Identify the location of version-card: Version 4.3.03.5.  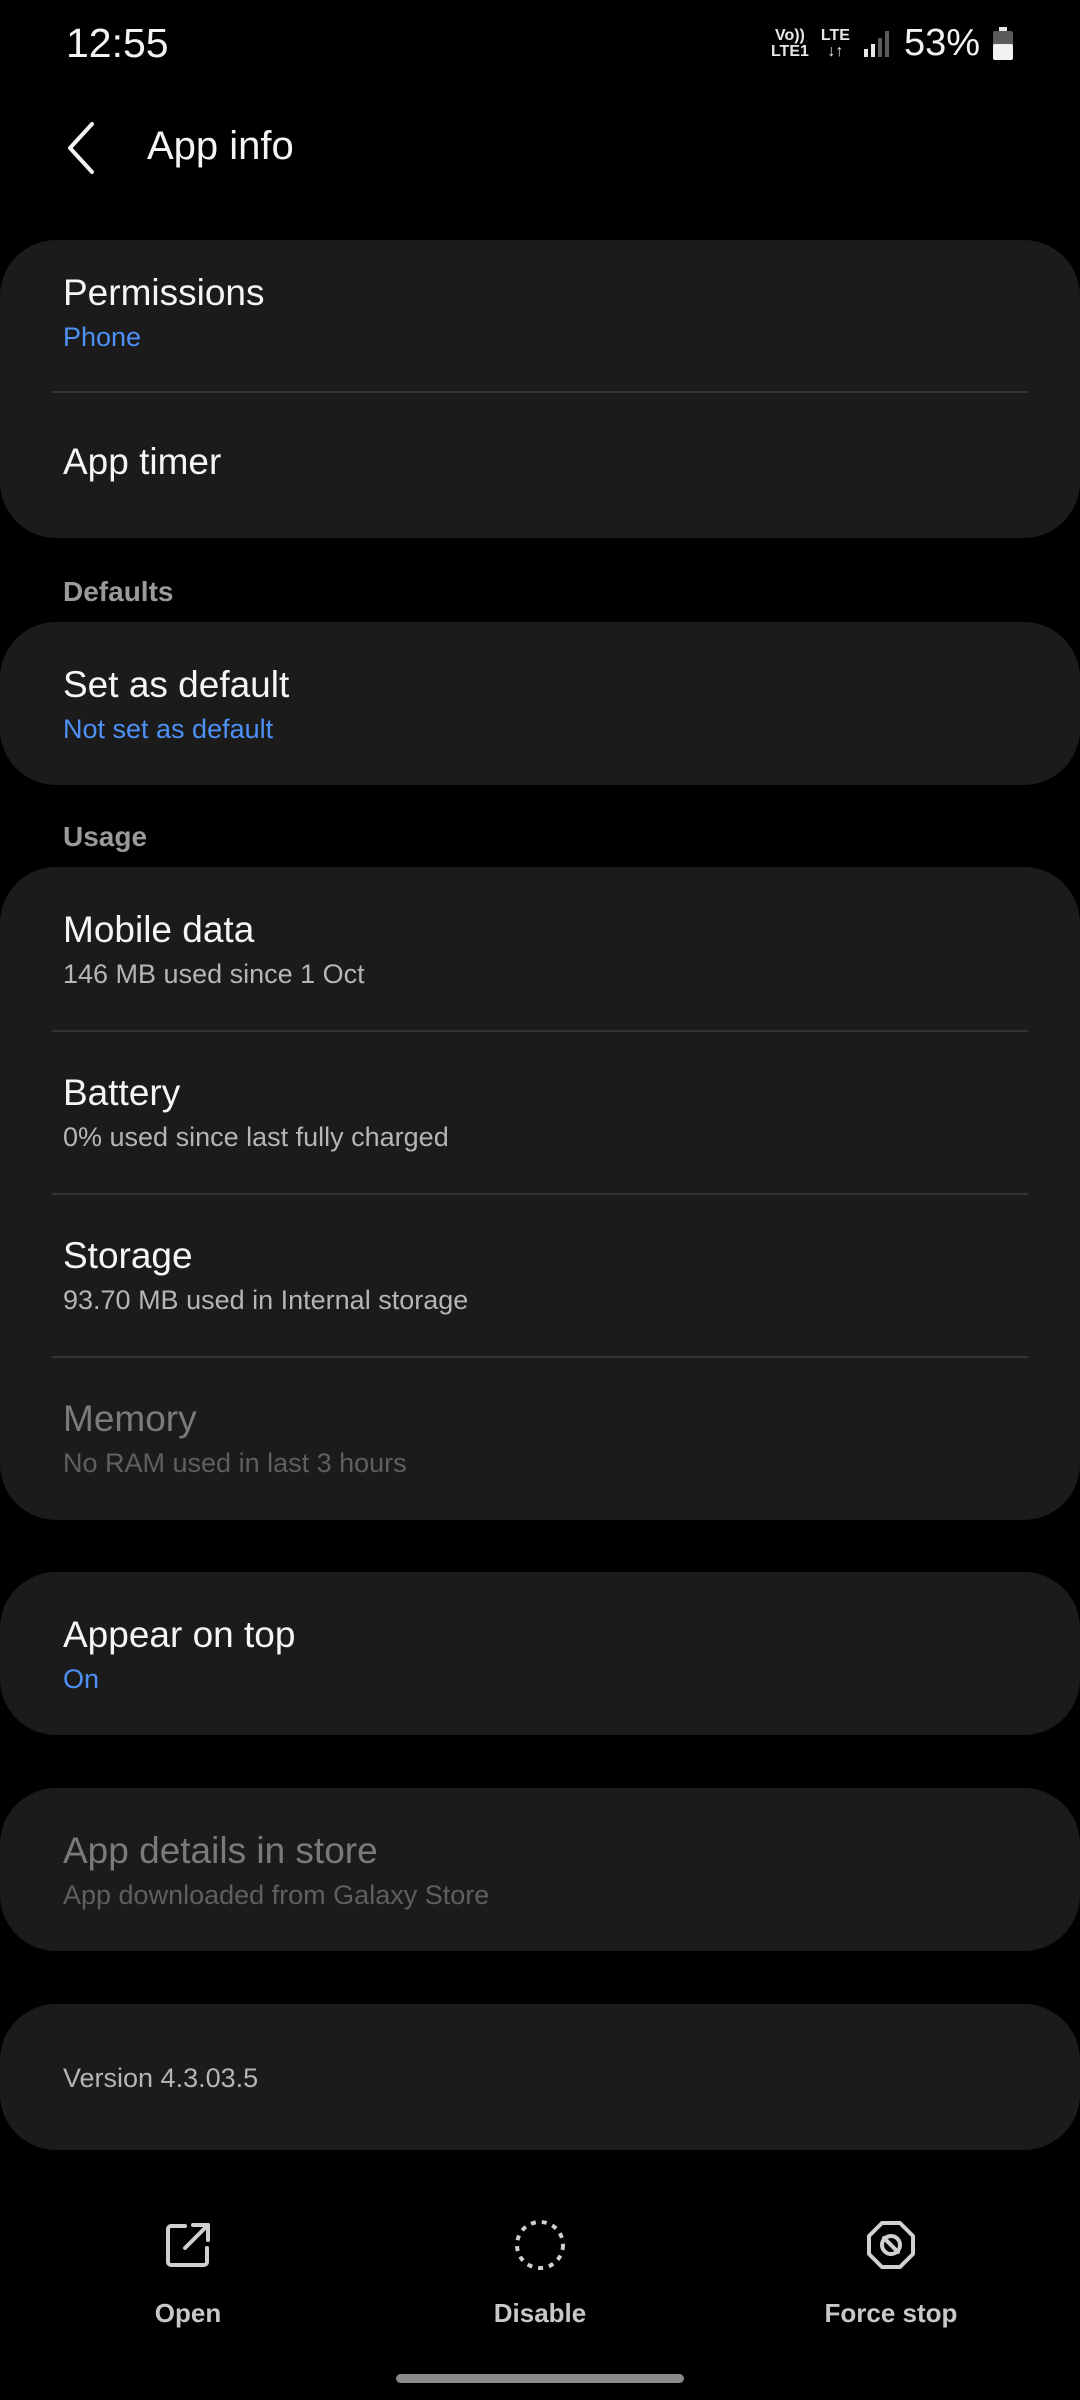
(540, 2077).